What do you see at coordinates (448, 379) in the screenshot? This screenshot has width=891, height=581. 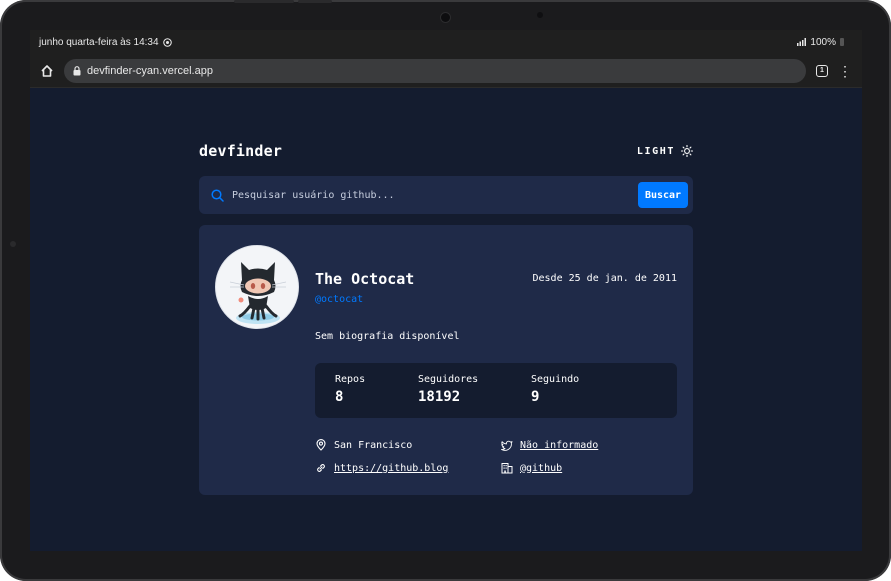 I see `stat-followers-label: Seguidores` at bounding box center [448, 379].